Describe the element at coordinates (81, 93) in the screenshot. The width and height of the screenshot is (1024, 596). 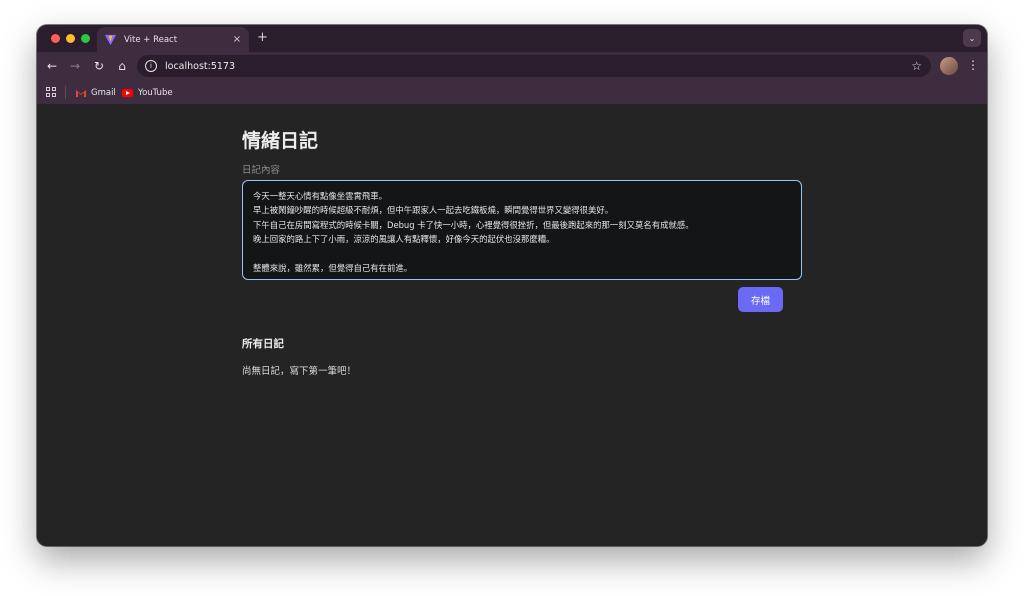
I see `gmail-icon` at that location.